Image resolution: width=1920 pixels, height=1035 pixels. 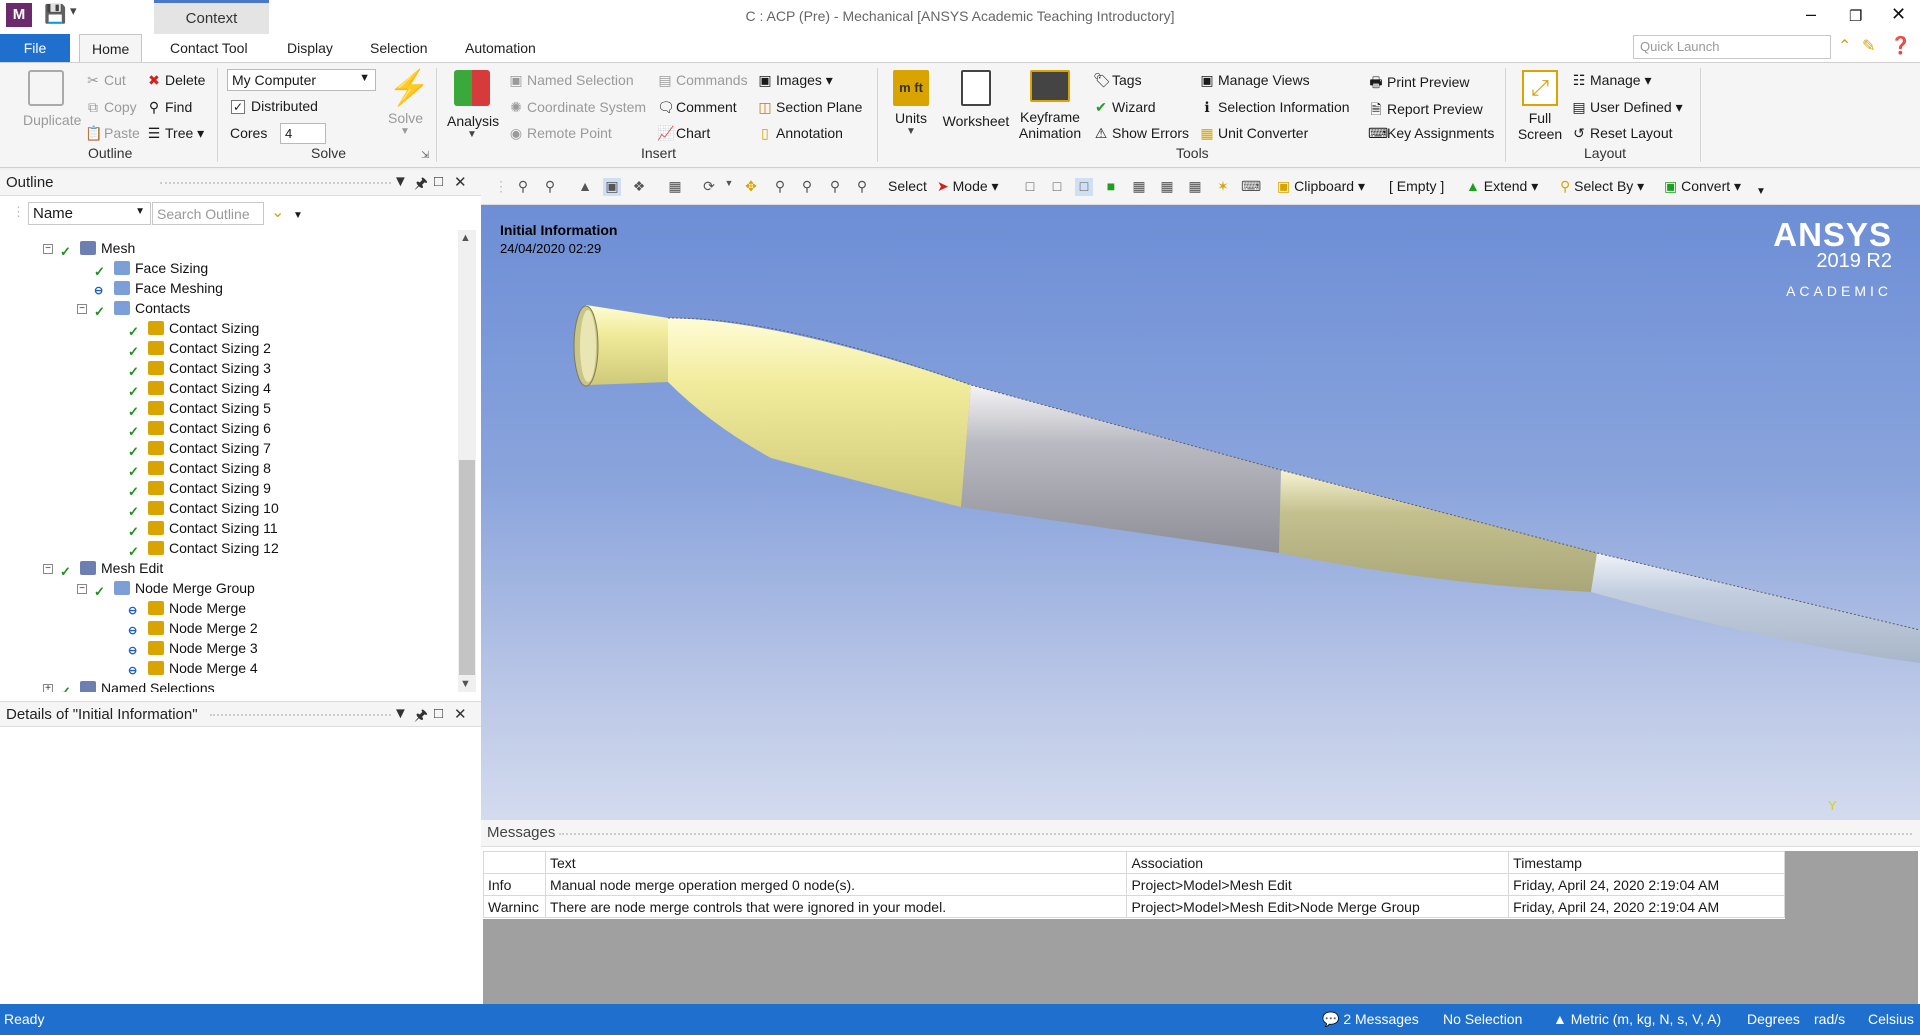 What do you see at coordinates (577, 107) in the screenshot?
I see `coordinate-system-button: ✺ Coordinate System` at bounding box center [577, 107].